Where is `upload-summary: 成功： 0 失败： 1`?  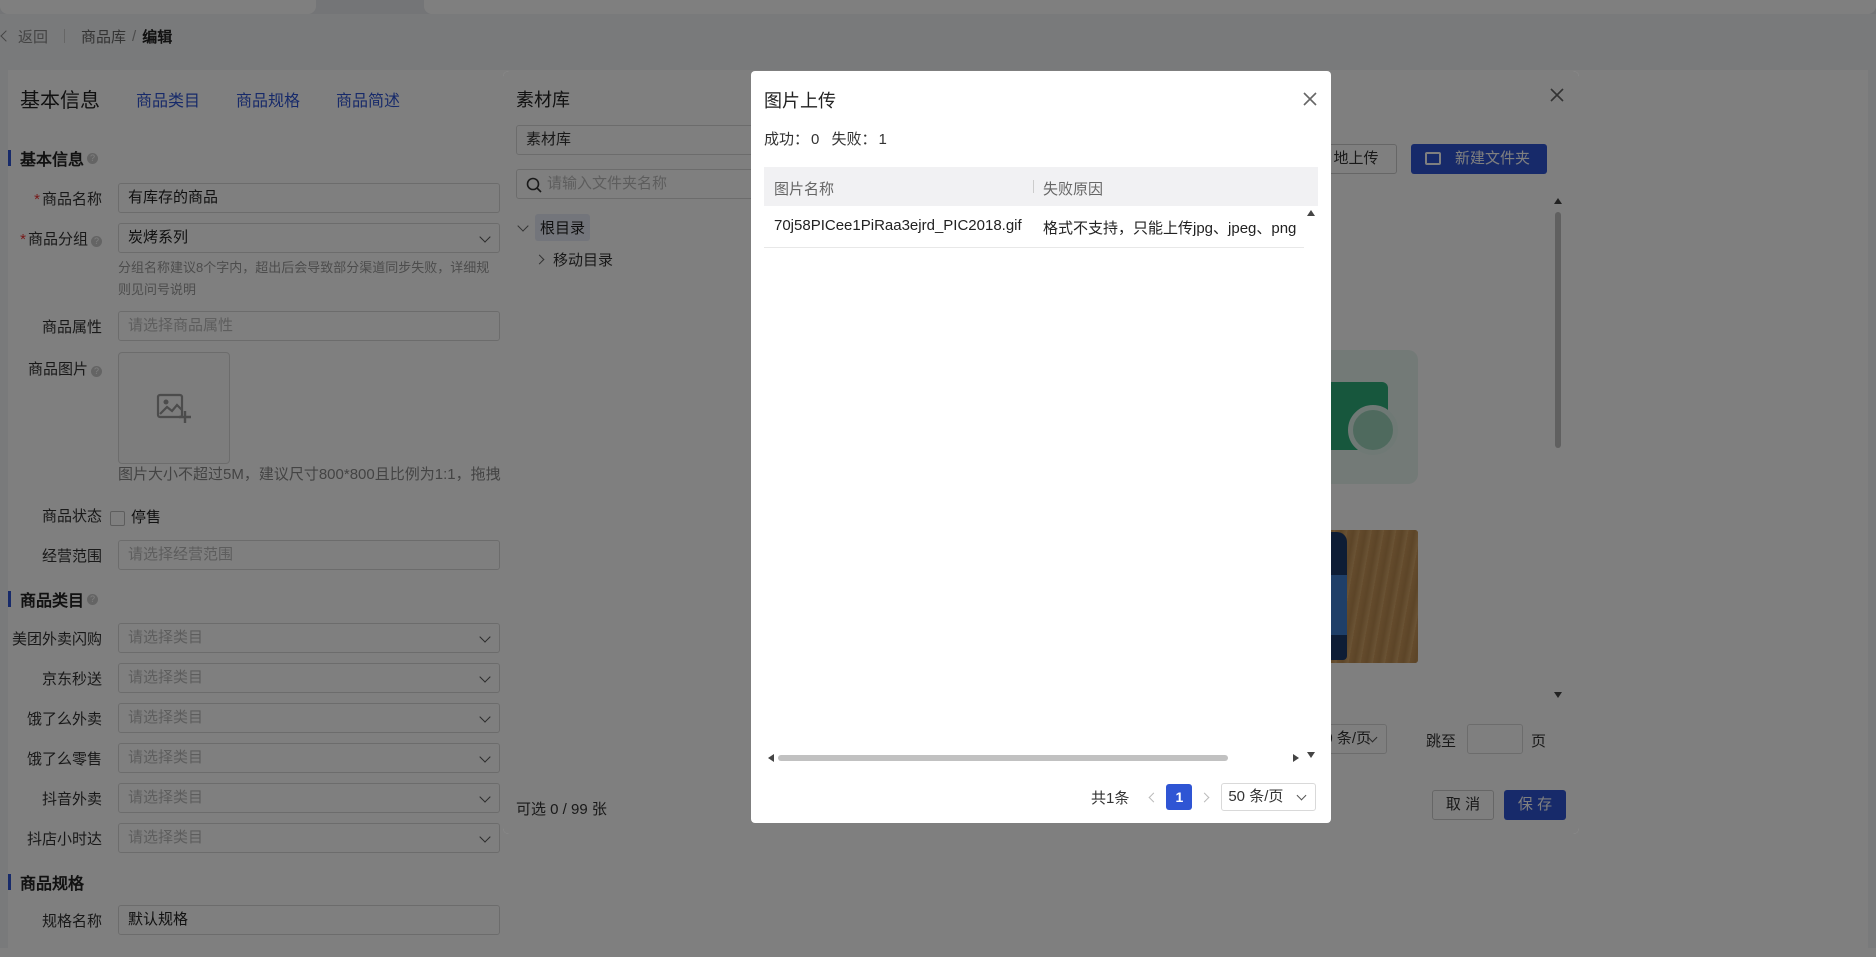 upload-summary: 成功： 0 失败： 1 is located at coordinates (825, 139).